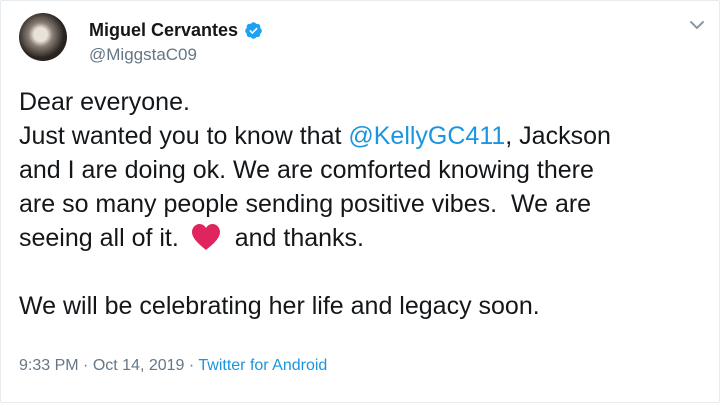  I want to click on author-handle: @MiggstaC09, so click(143, 55).